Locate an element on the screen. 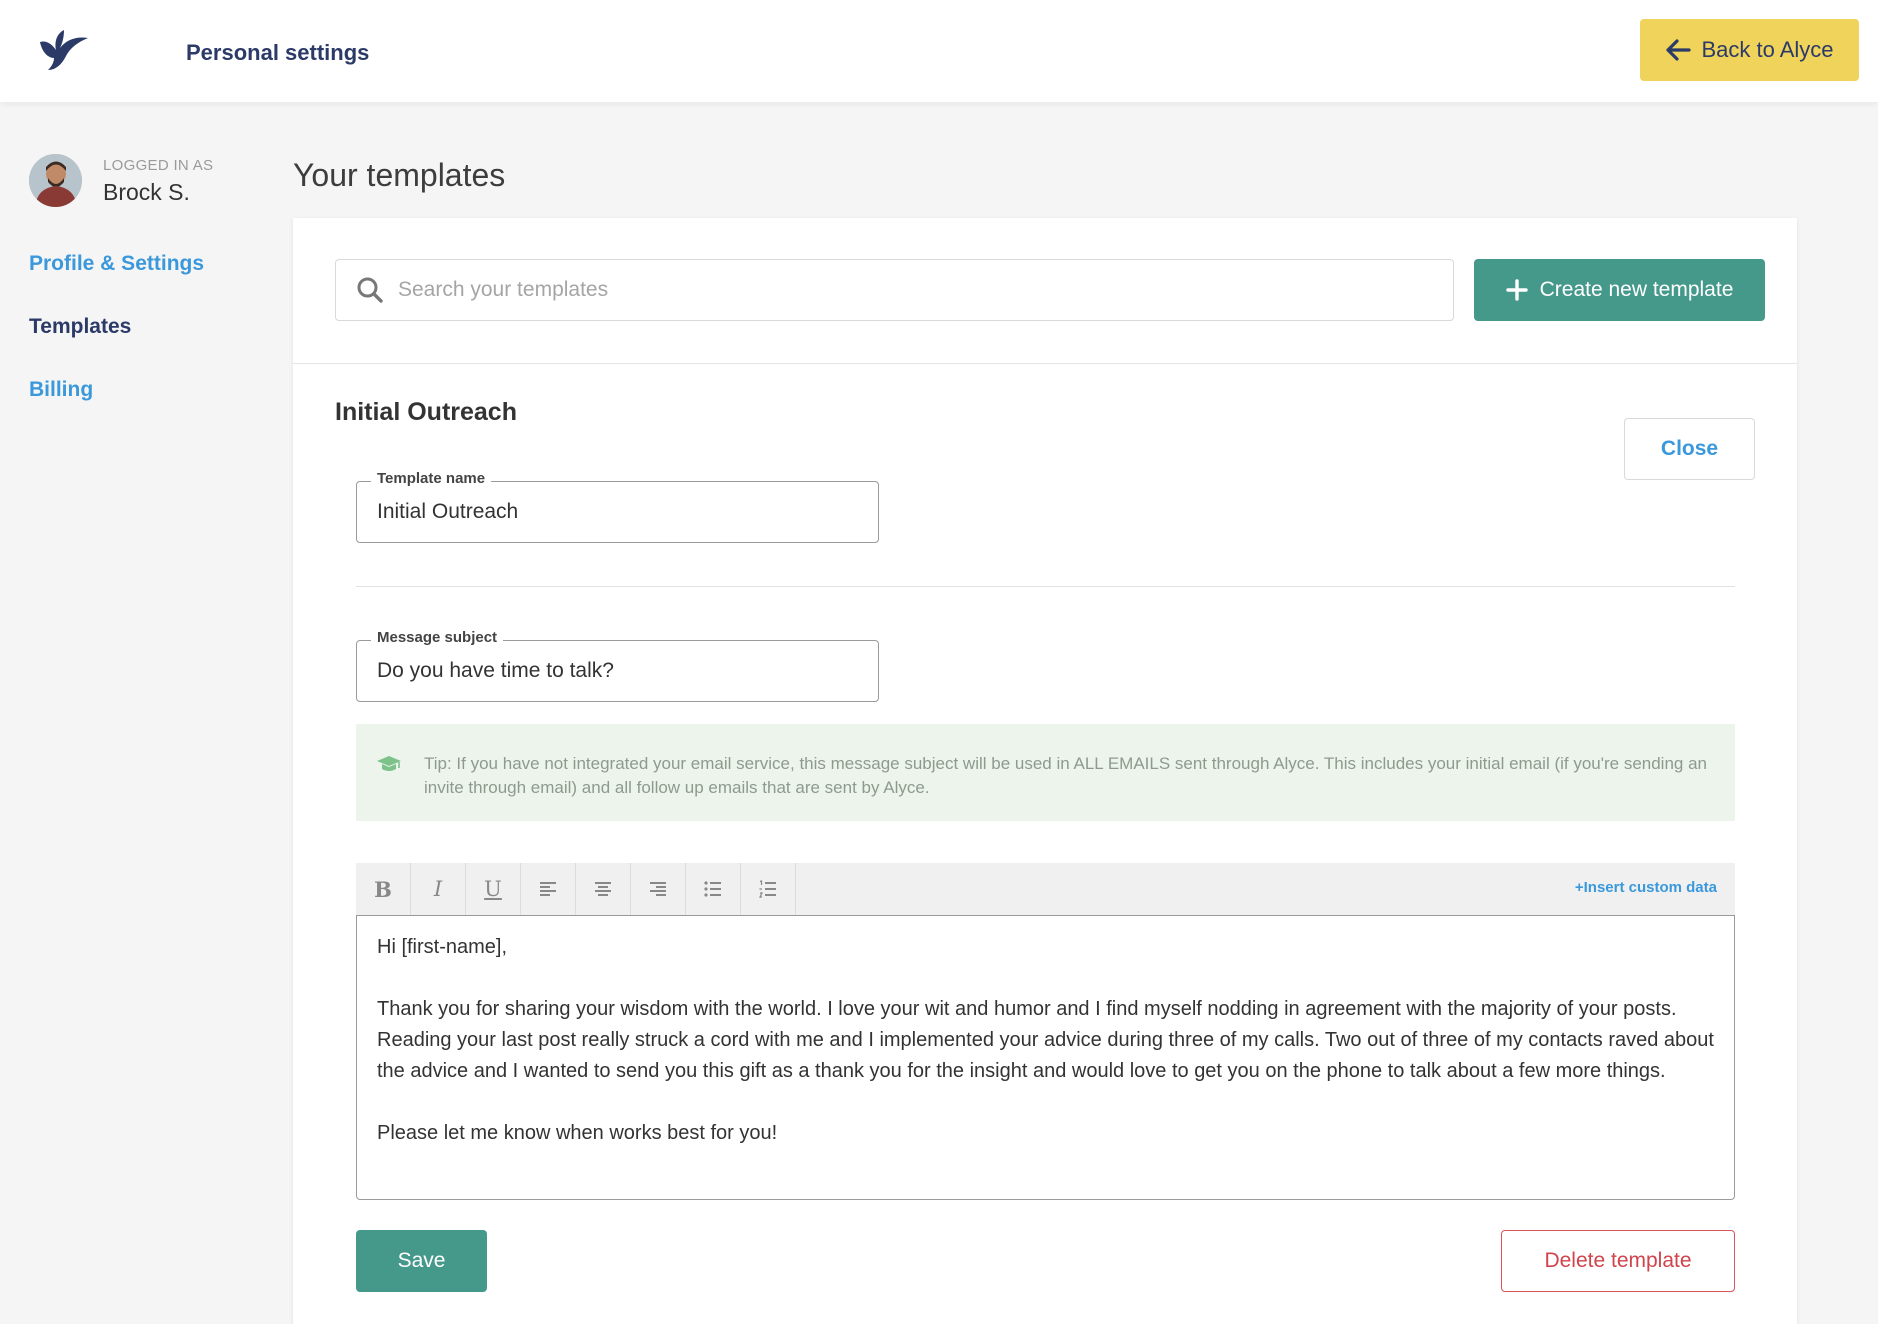 This screenshot has height=1324, width=1878. graduation-cap-icon is located at coordinates (389, 763).